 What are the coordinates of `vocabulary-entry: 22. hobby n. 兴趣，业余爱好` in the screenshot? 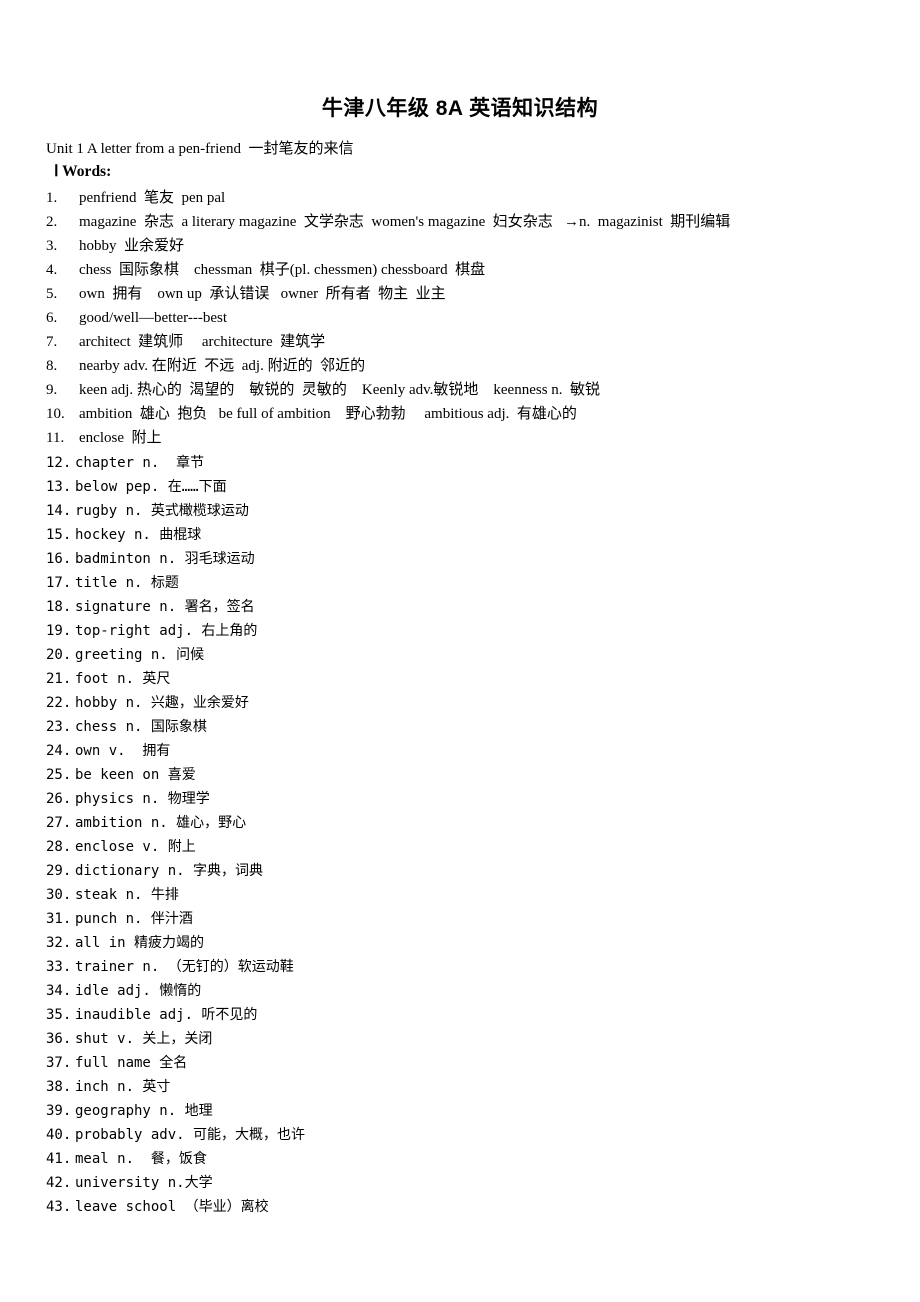 It's located at (476, 703).